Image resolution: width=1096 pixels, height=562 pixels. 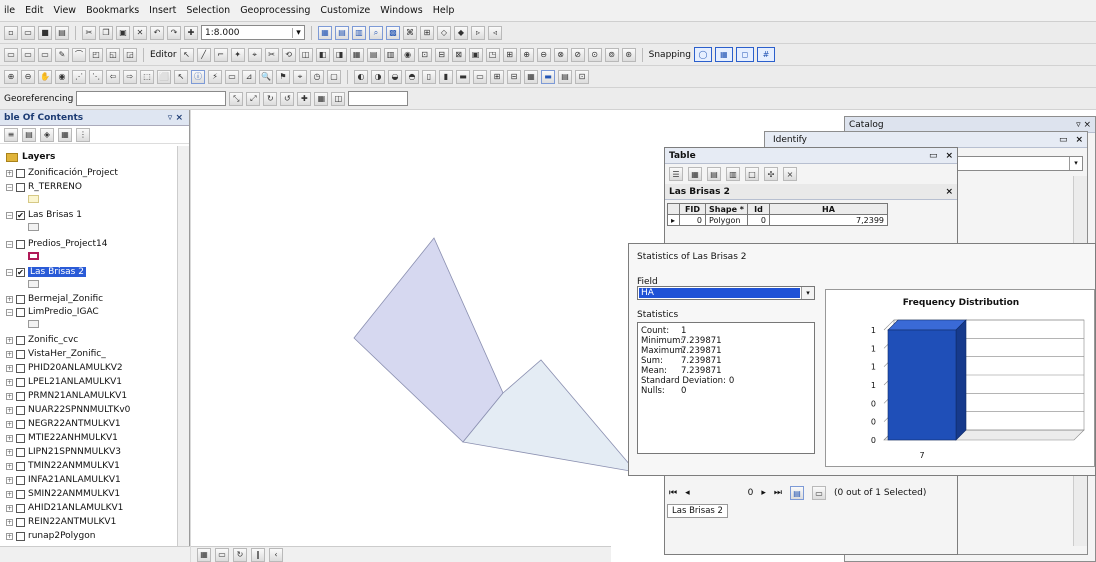 I want to click on layers-root: Layers, so click(x=30, y=157).